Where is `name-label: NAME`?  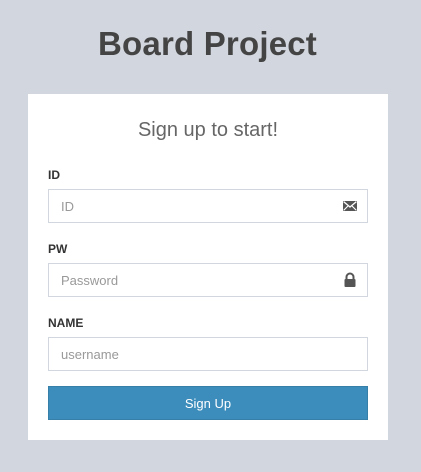
name-label: NAME is located at coordinates (66, 323).